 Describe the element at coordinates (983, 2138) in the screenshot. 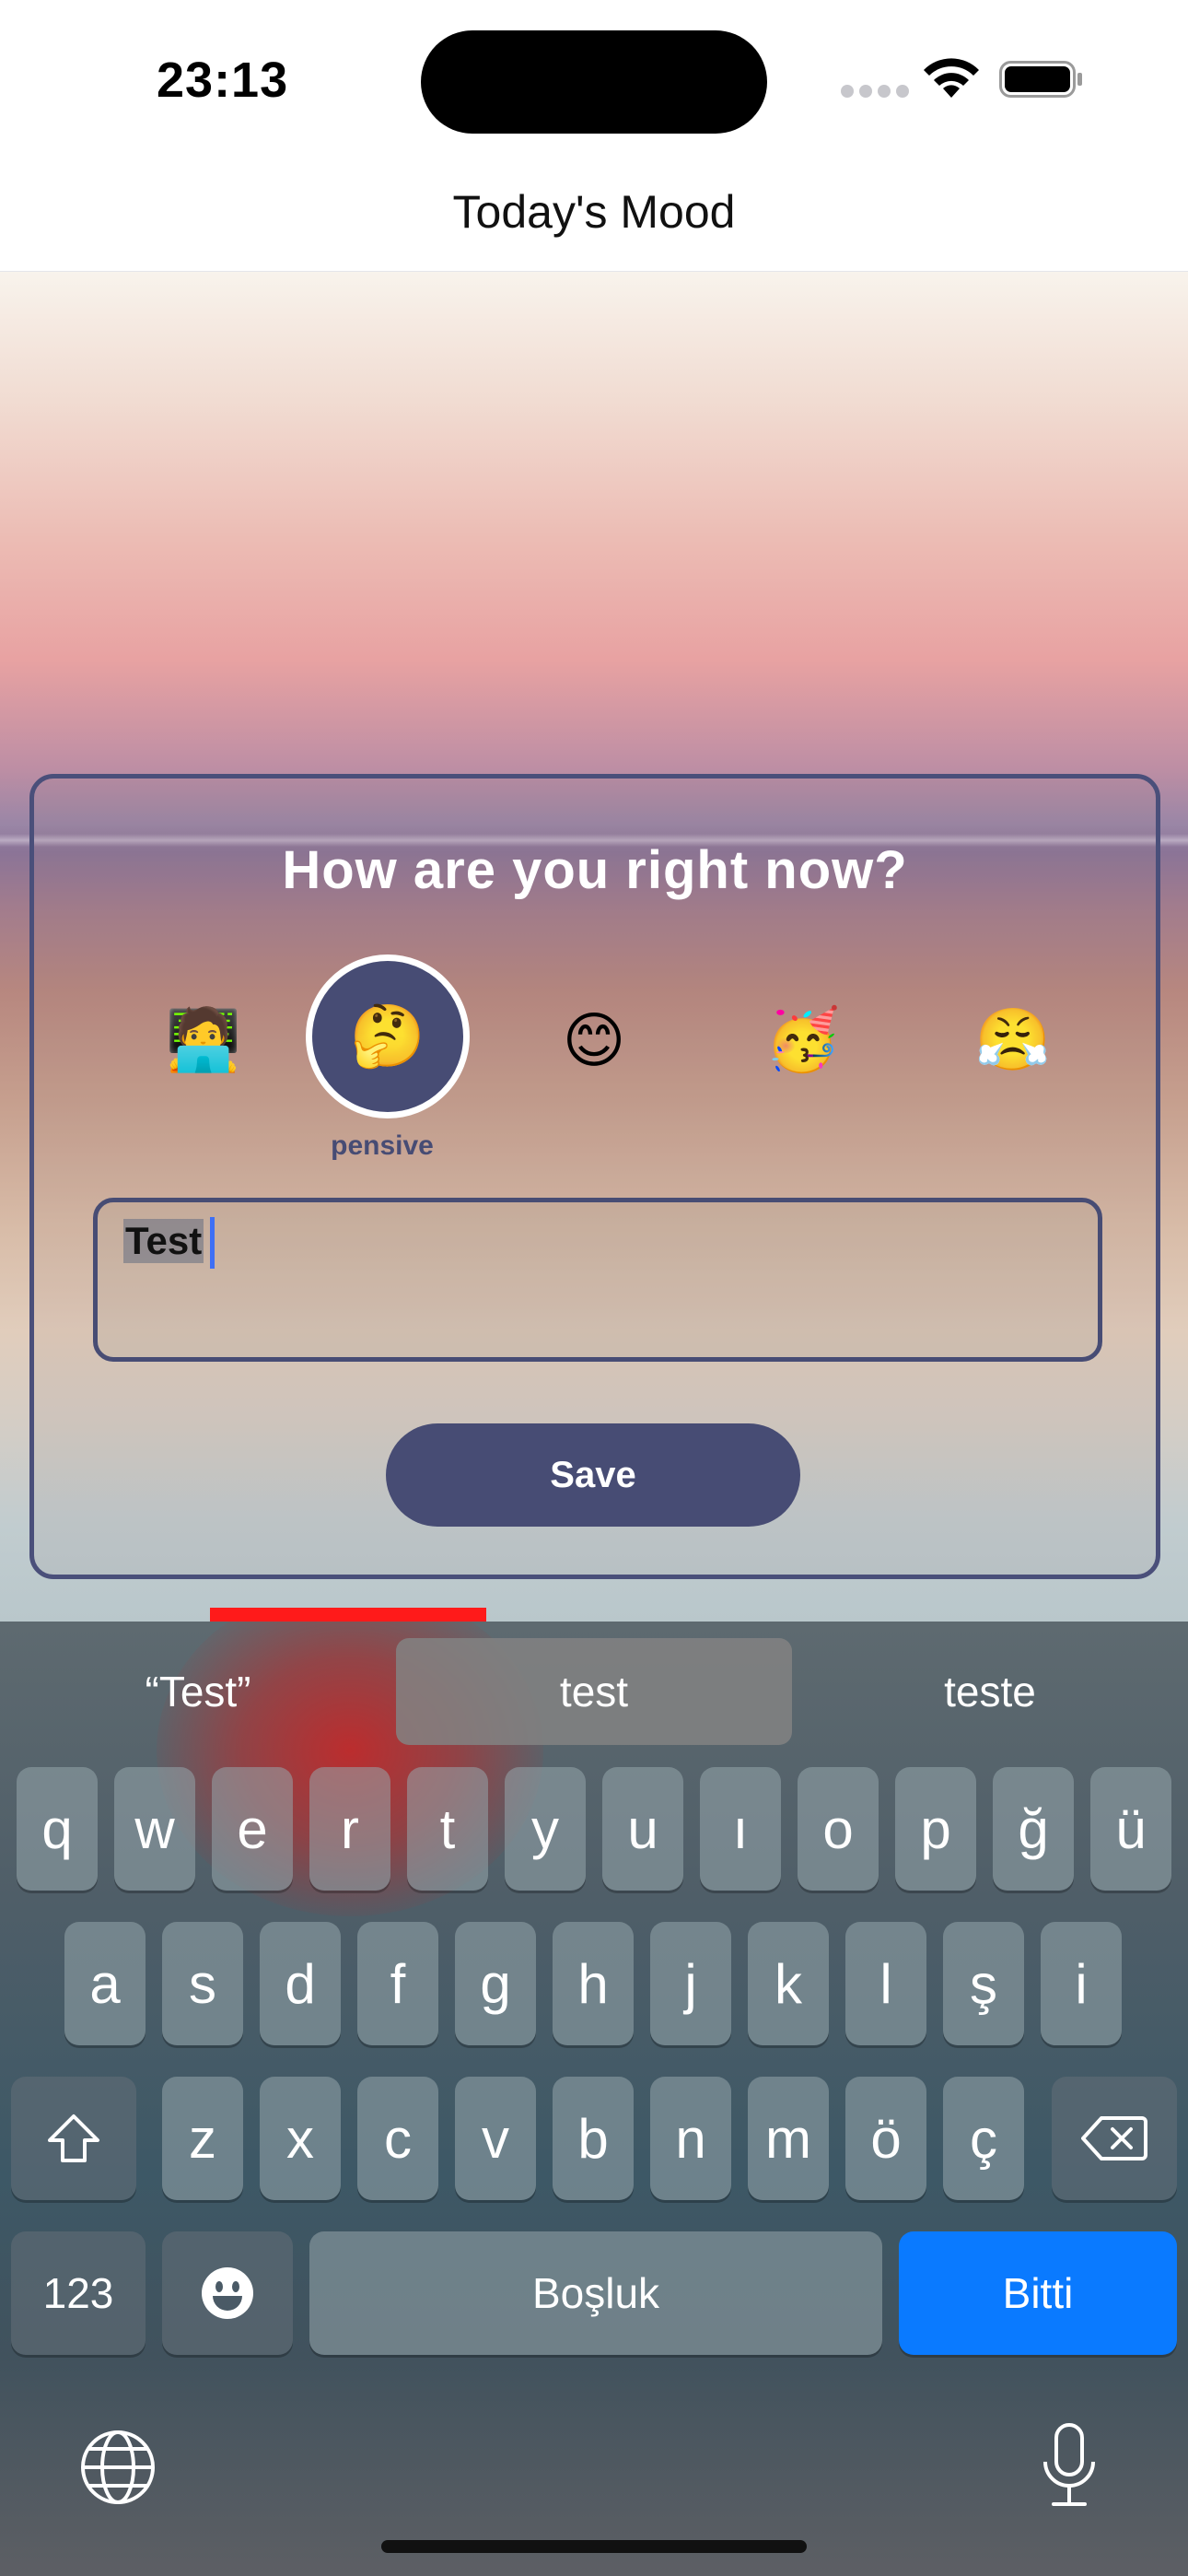

I see `key-c-cedilla: ç` at that location.